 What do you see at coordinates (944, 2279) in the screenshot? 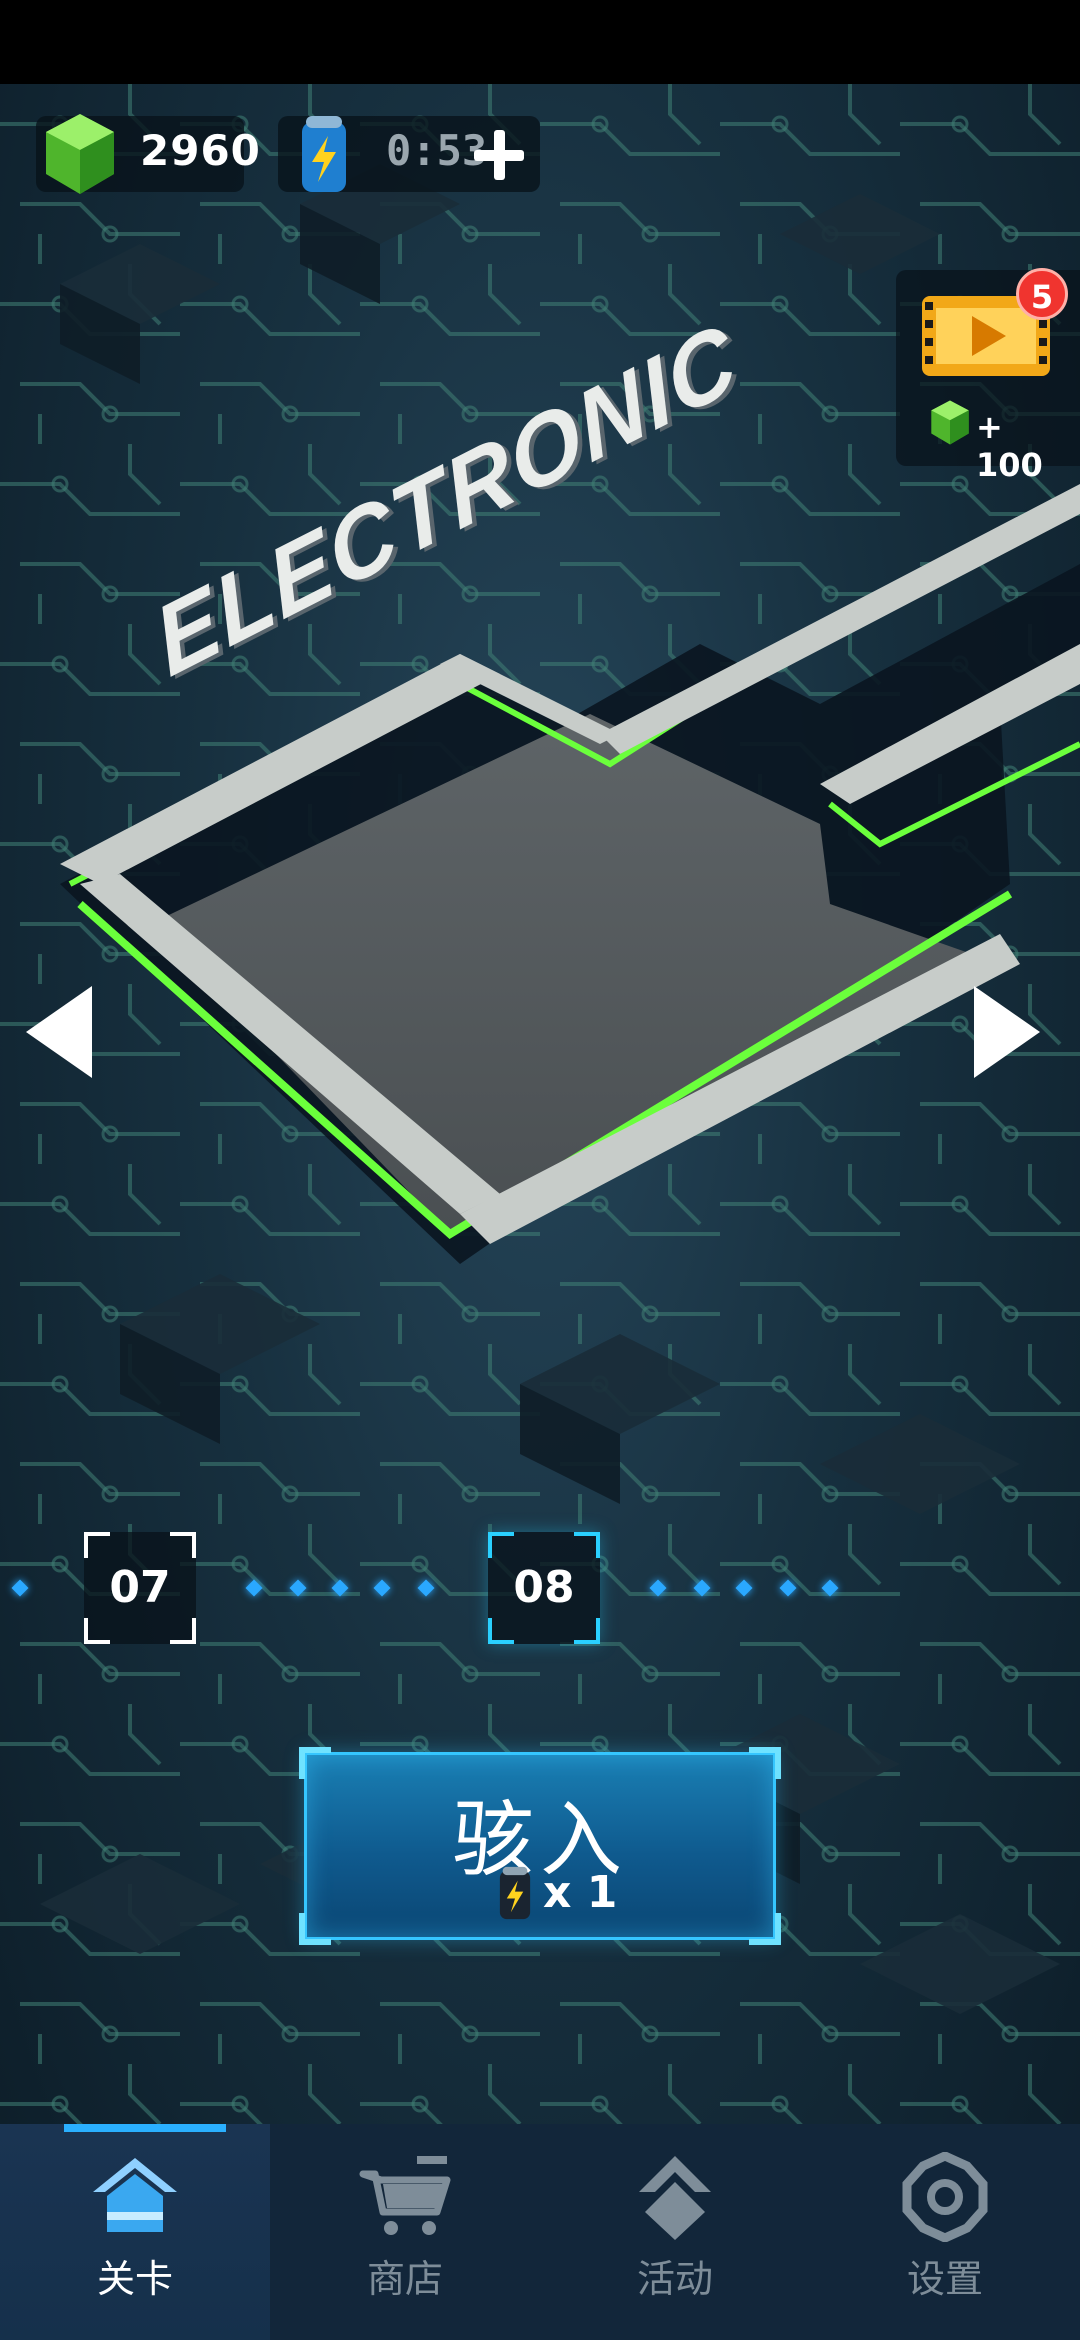
I see `nav-label: 设置` at bounding box center [944, 2279].